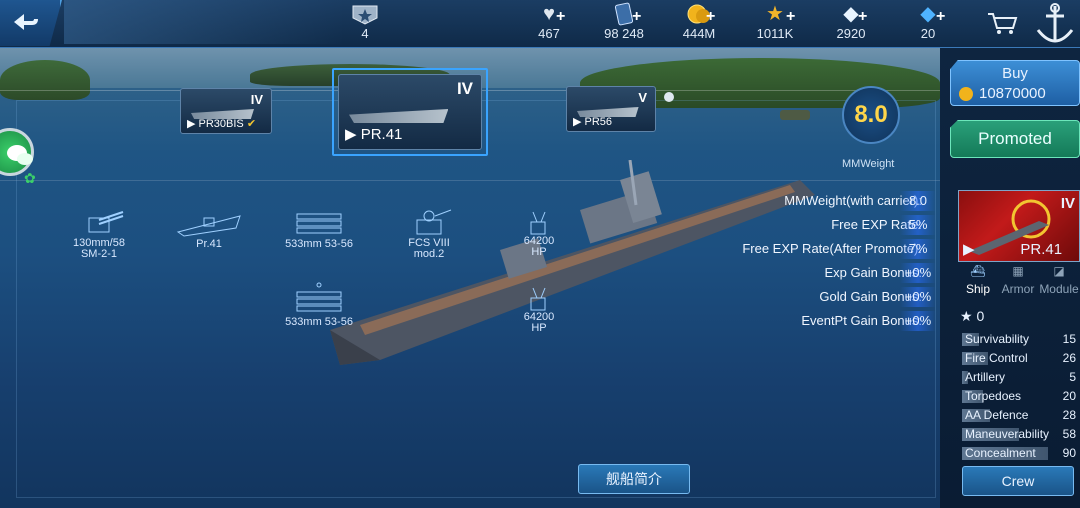 The width and height of the screenshot is (1080, 508). I want to click on weapon-label: 533mm 53-56, so click(319, 244).